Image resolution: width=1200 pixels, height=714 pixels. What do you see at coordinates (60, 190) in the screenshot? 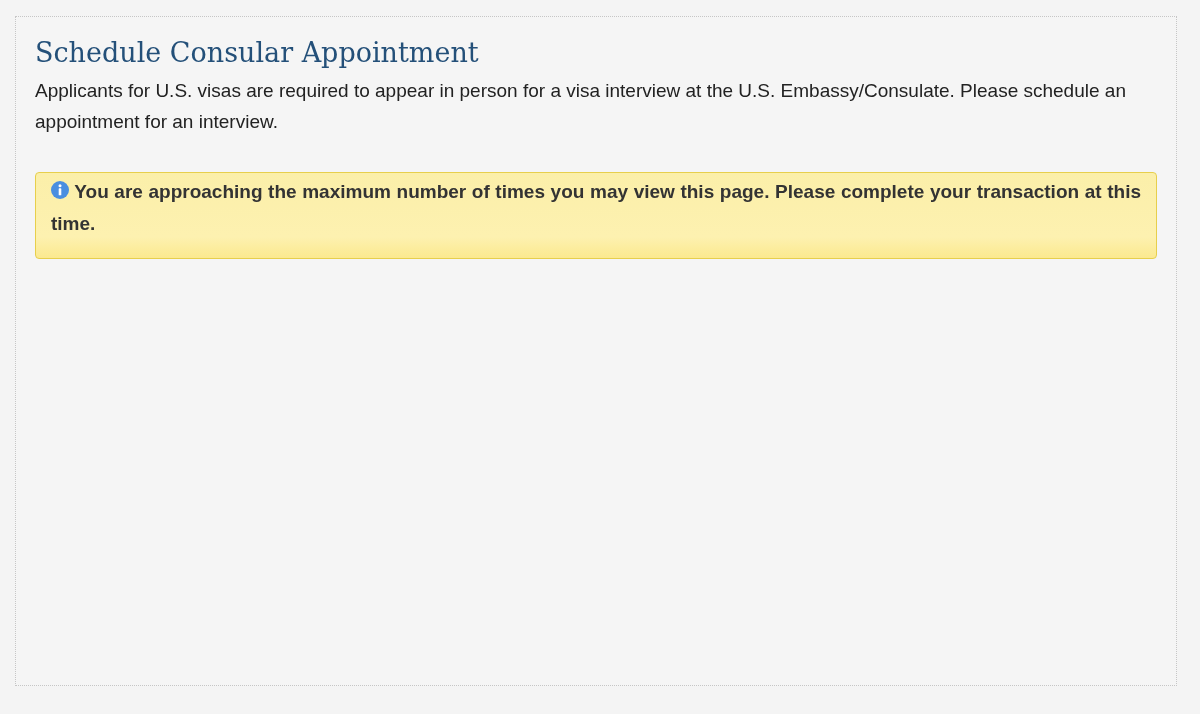
I see `info-icon` at bounding box center [60, 190].